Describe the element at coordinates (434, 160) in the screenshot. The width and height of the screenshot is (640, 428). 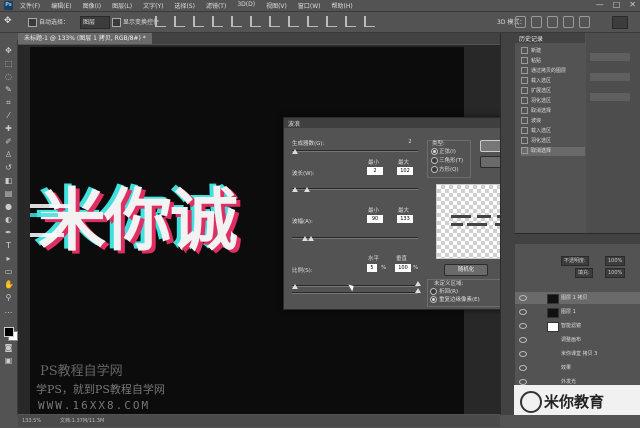
I see `type-radio-triangle` at that location.